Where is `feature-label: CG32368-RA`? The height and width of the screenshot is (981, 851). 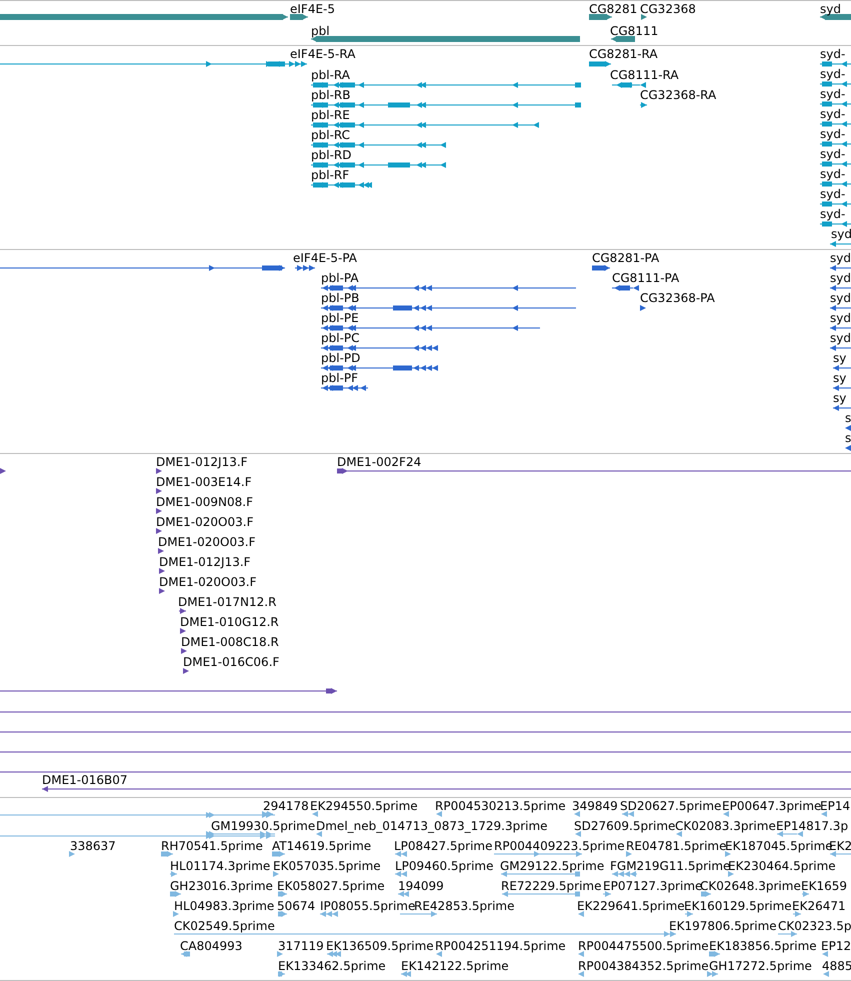
feature-label: CG32368-RA is located at coordinates (678, 95).